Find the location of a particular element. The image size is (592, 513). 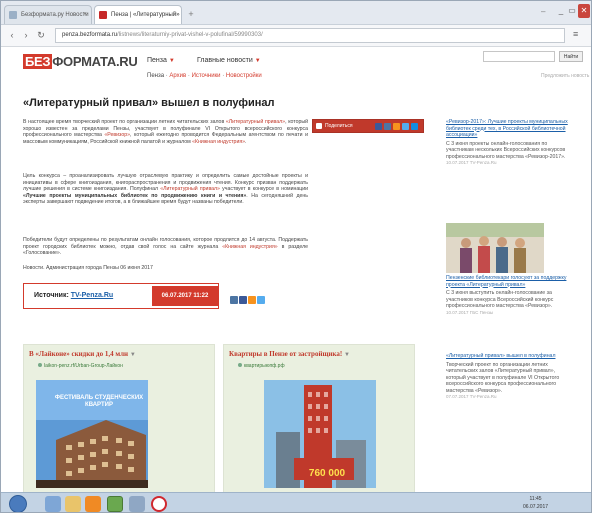

minimize-hint-icon: – is located at coordinates (543, 11).